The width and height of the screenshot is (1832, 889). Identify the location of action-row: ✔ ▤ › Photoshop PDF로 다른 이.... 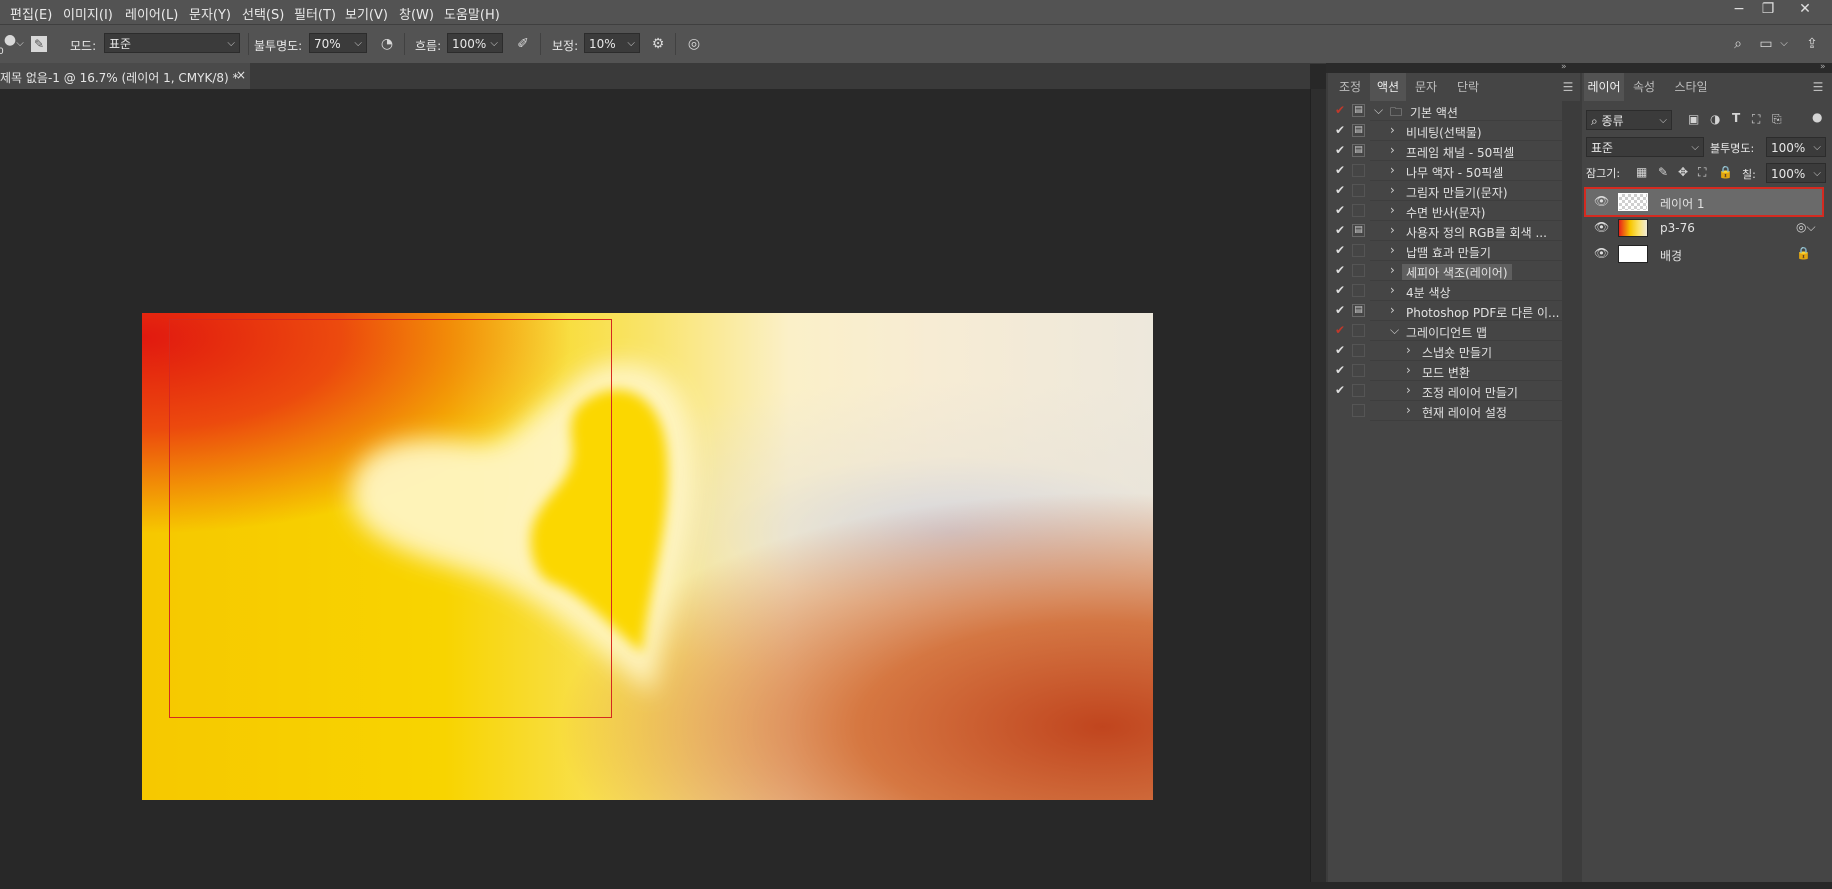
(1445, 311).